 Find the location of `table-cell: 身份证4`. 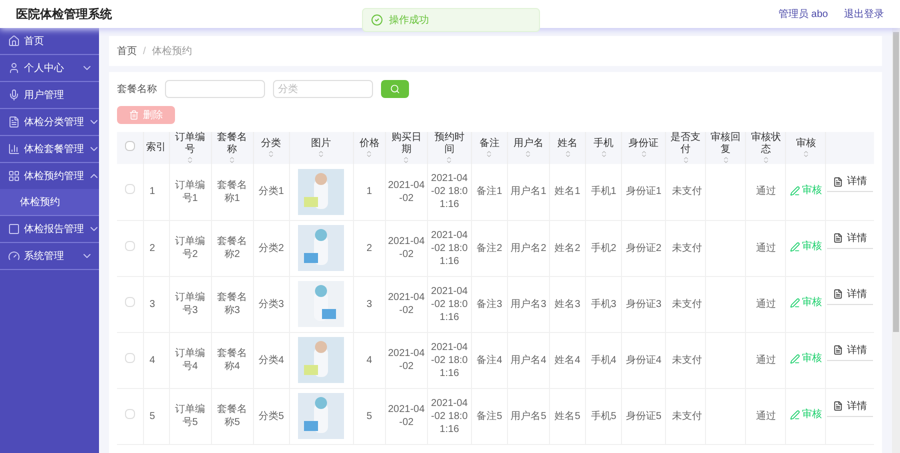

table-cell: 身份证4 is located at coordinates (644, 360).